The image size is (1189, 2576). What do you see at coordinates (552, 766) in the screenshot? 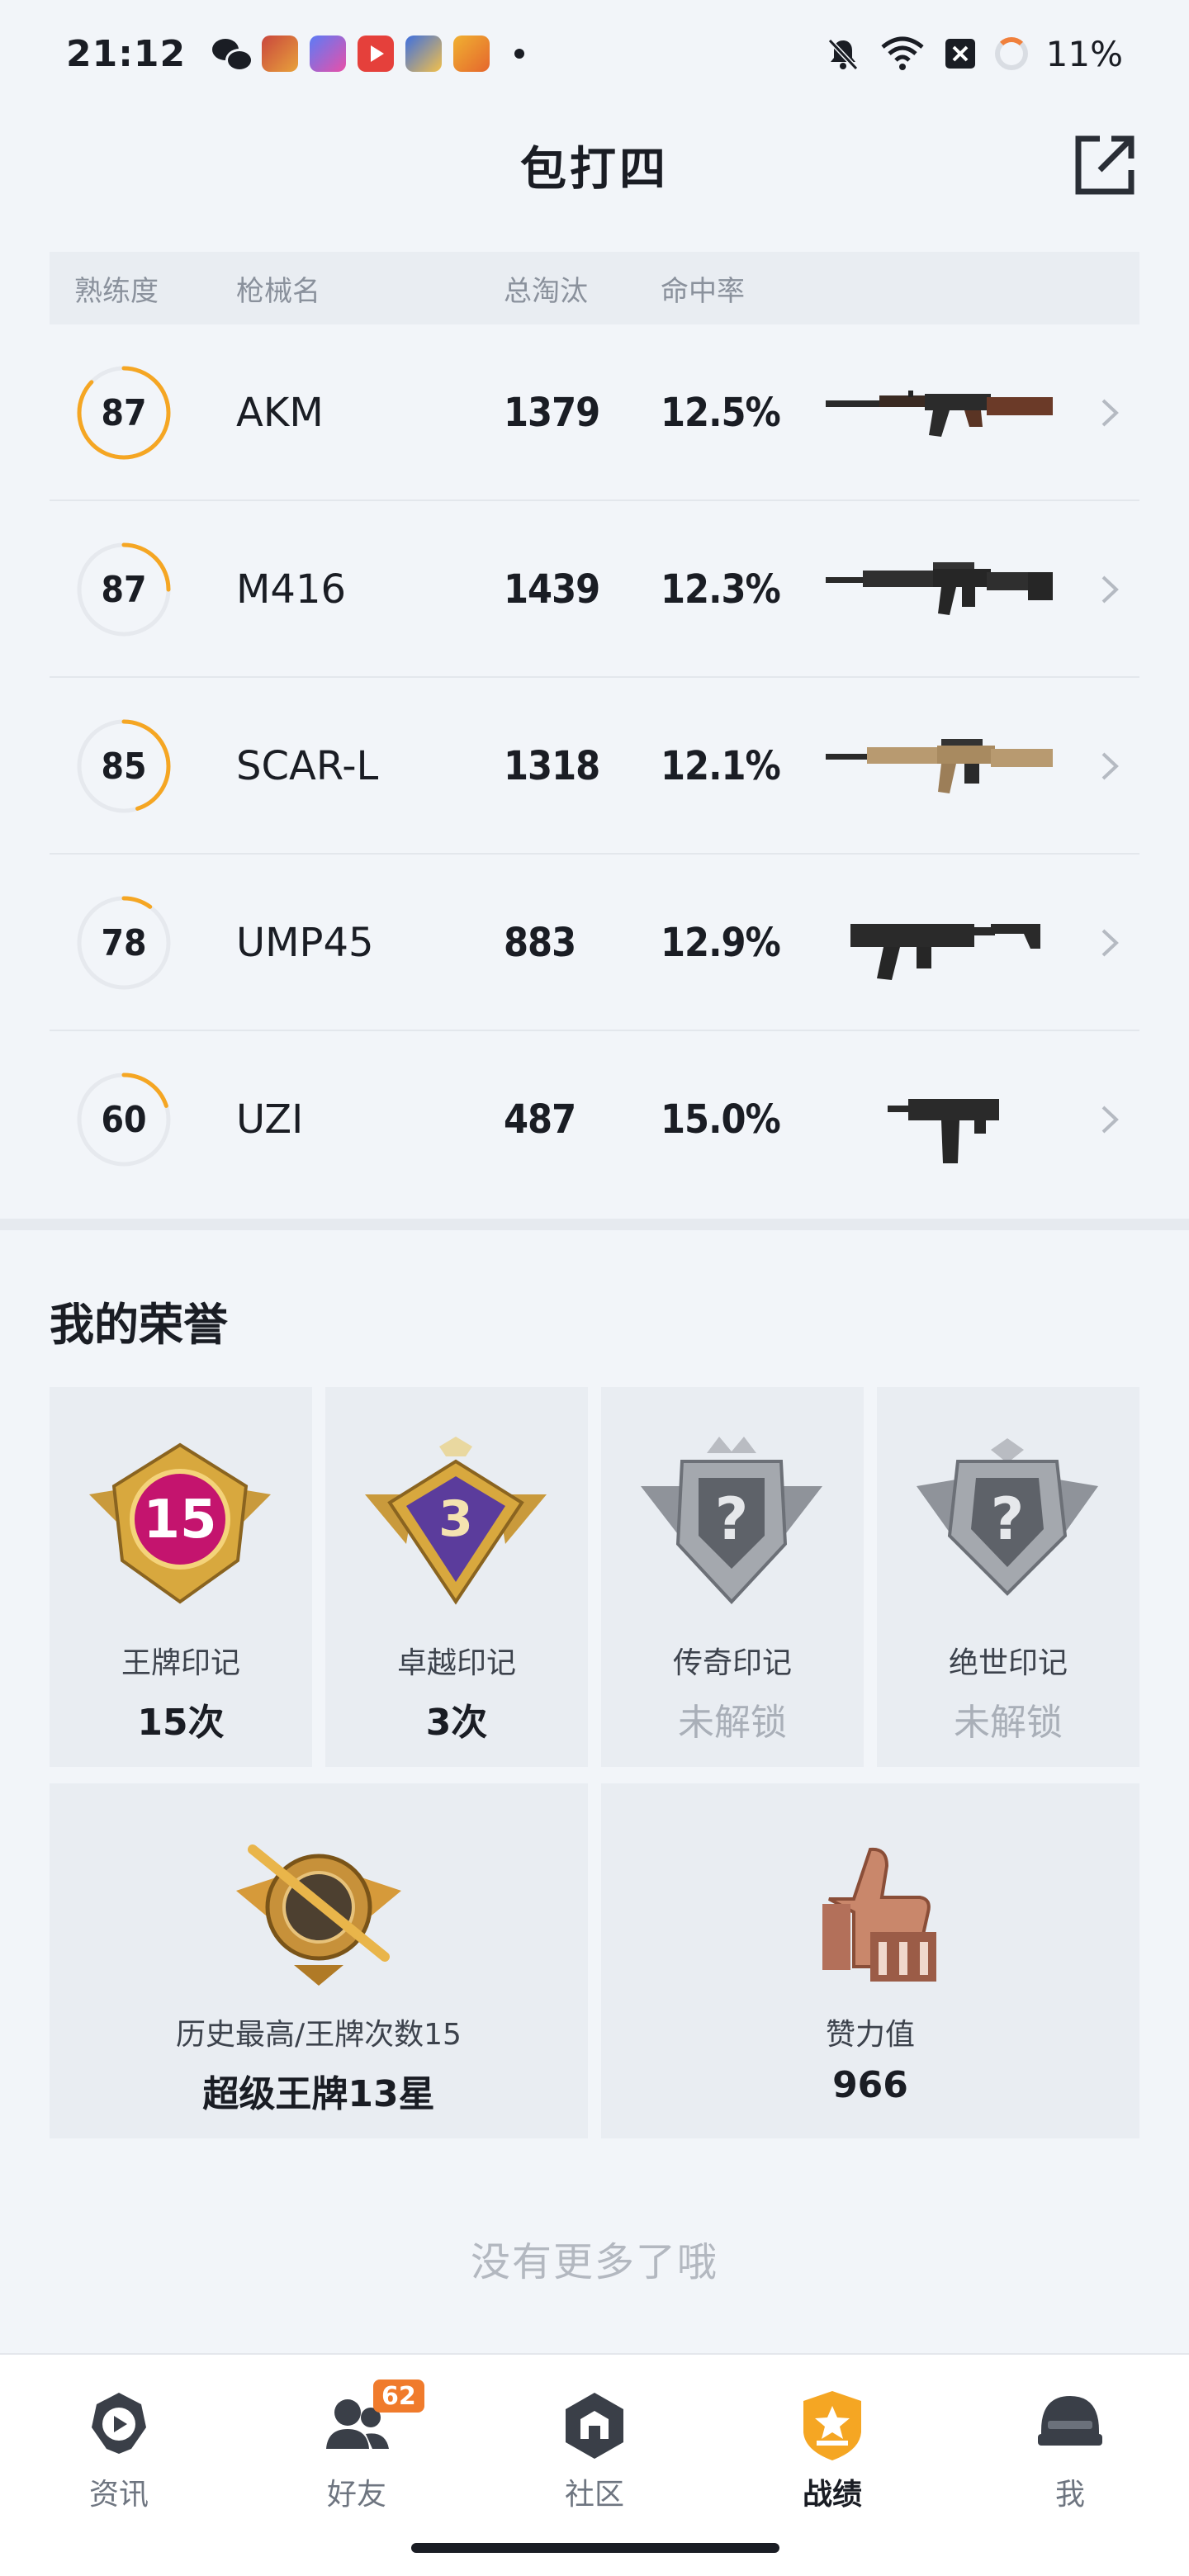
I see `weapon-kills: 1318` at bounding box center [552, 766].